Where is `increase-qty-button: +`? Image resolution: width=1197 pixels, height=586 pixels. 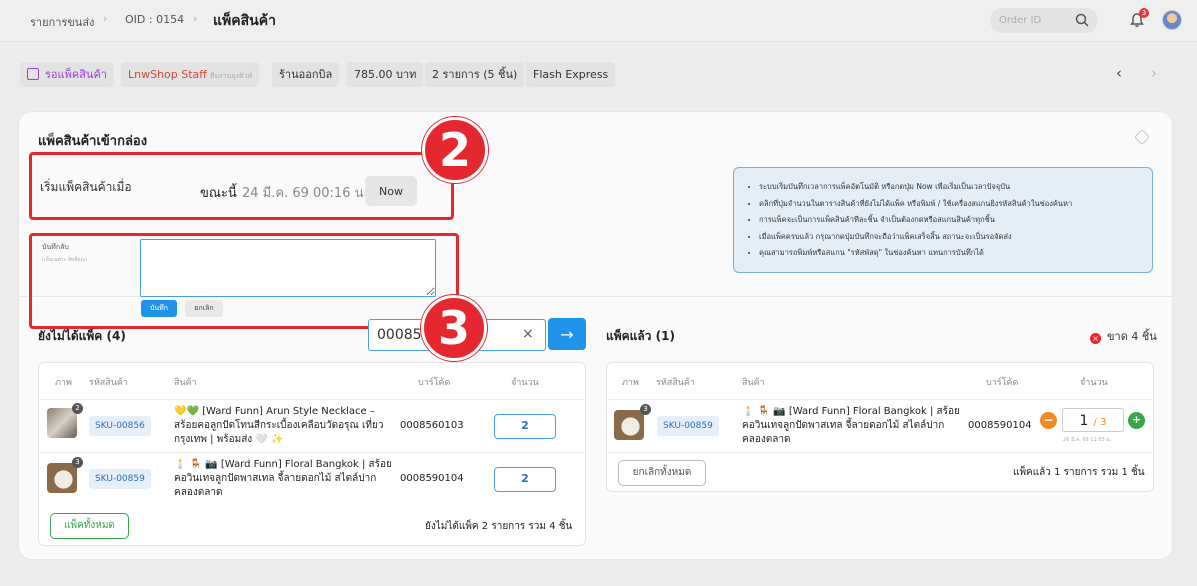
increase-qty-button: + is located at coordinates (1136, 420).